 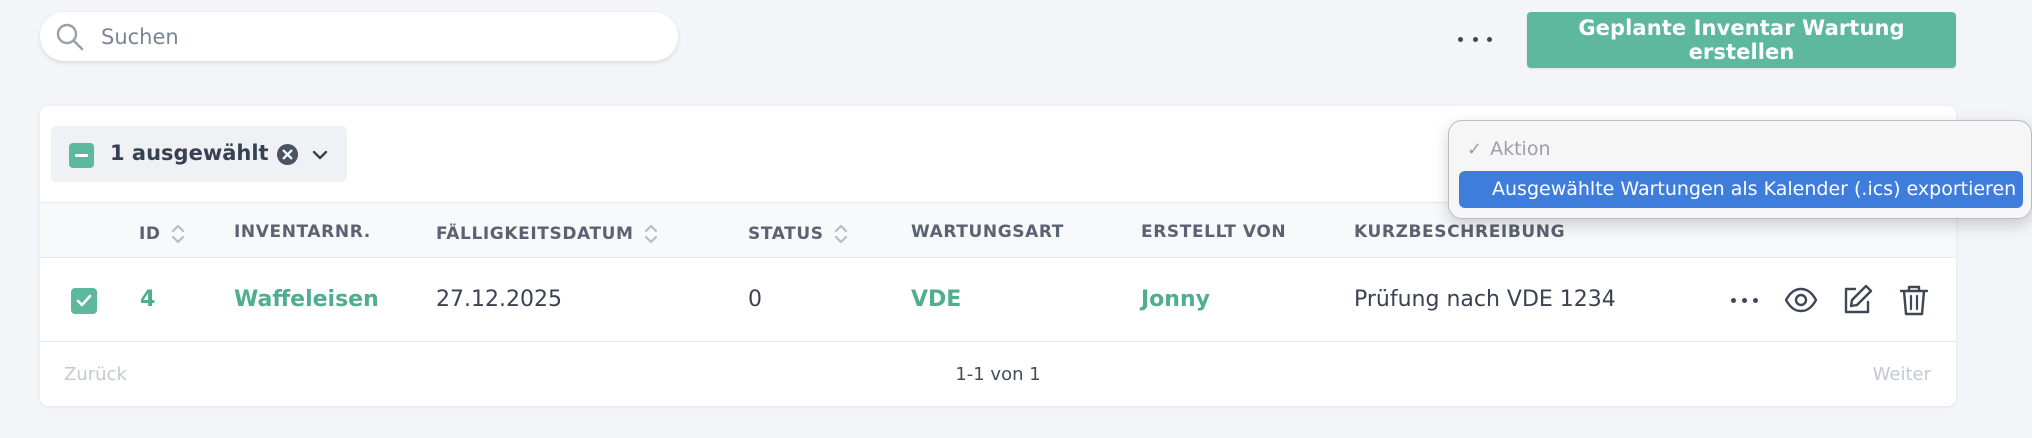 What do you see at coordinates (320, 155) in the screenshot?
I see `chevron-down-icon` at bounding box center [320, 155].